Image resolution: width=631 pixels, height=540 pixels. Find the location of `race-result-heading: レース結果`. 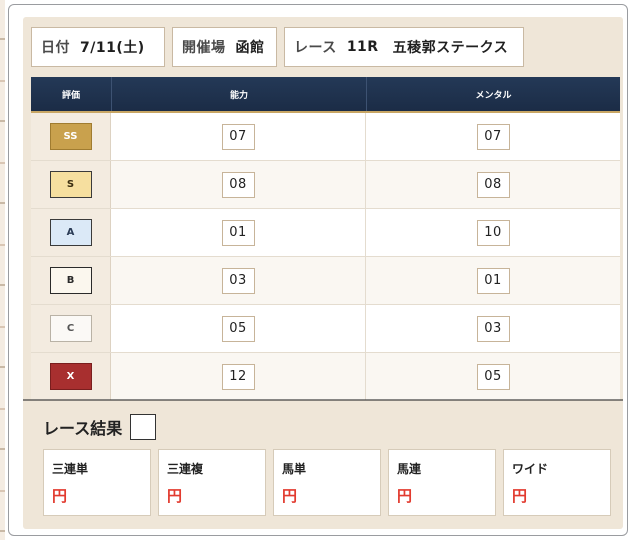

race-result-heading: レース結果 is located at coordinates (100, 427).